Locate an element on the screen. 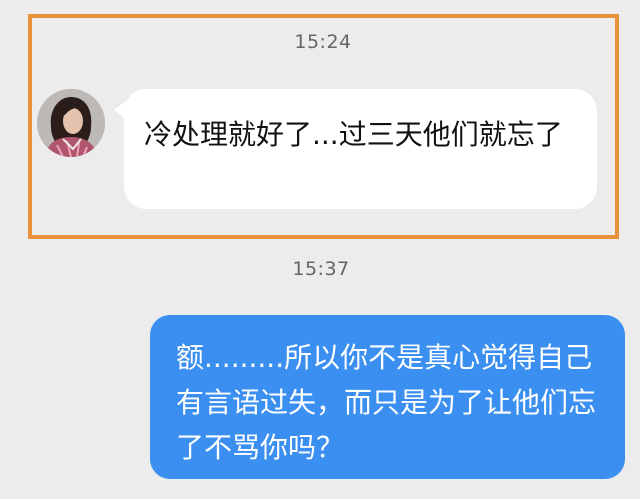  message-timestamp: 15:24 is located at coordinates (323, 42).